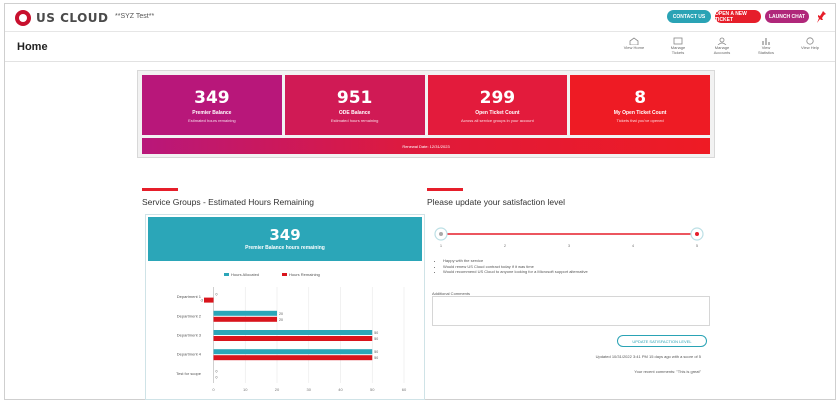 Image resolution: width=840 pixels, height=403 pixels. What do you see at coordinates (678, 41) in the screenshot?
I see `manage-tickets-icon` at bounding box center [678, 41].